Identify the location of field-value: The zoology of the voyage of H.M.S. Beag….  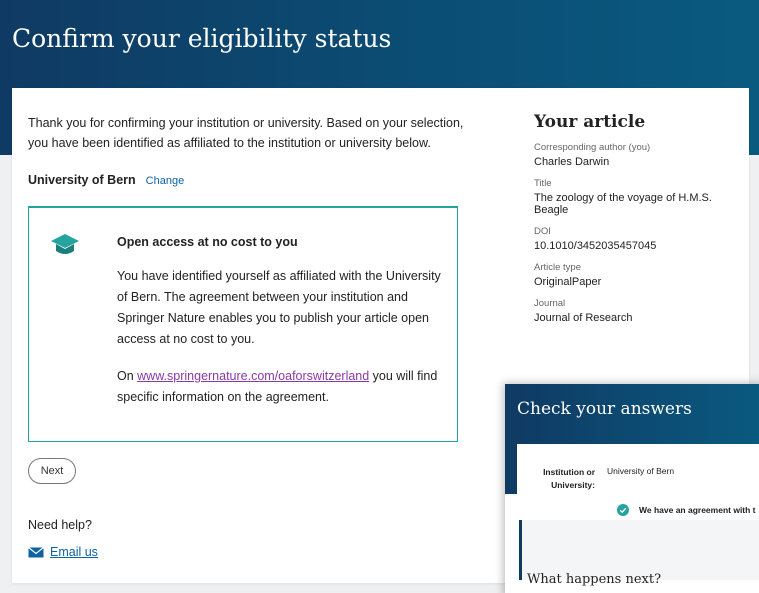
(623, 204).